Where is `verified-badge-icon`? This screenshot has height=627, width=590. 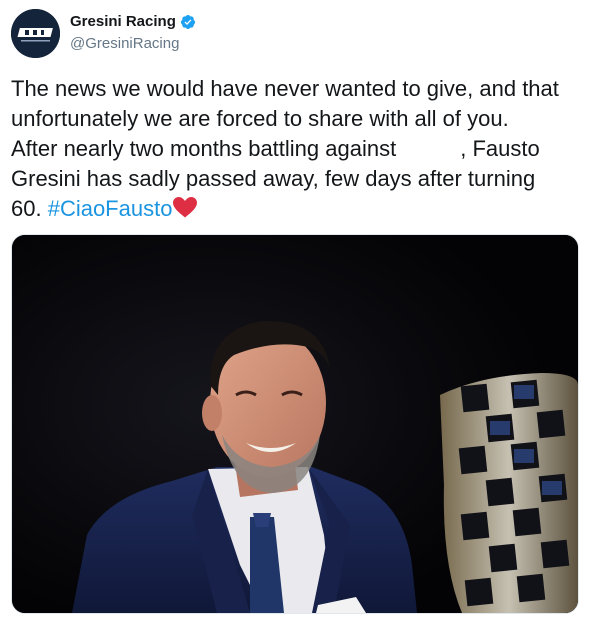 verified-badge-icon is located at coordinates (188, 22).